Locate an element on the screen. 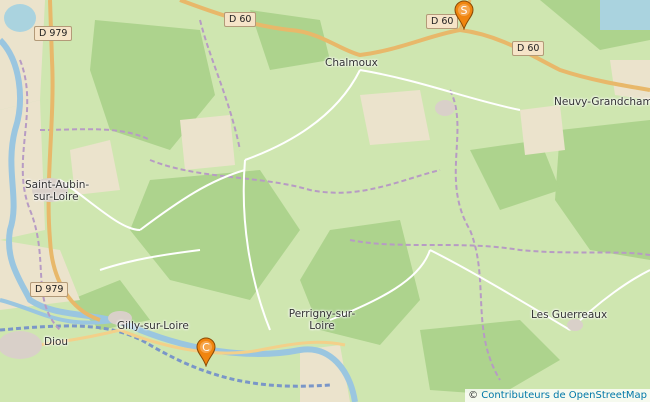 The height and width of the screenshot is (402, 650). place-label-chalmoux: Chalmoux is located at coordinates (351, 63).